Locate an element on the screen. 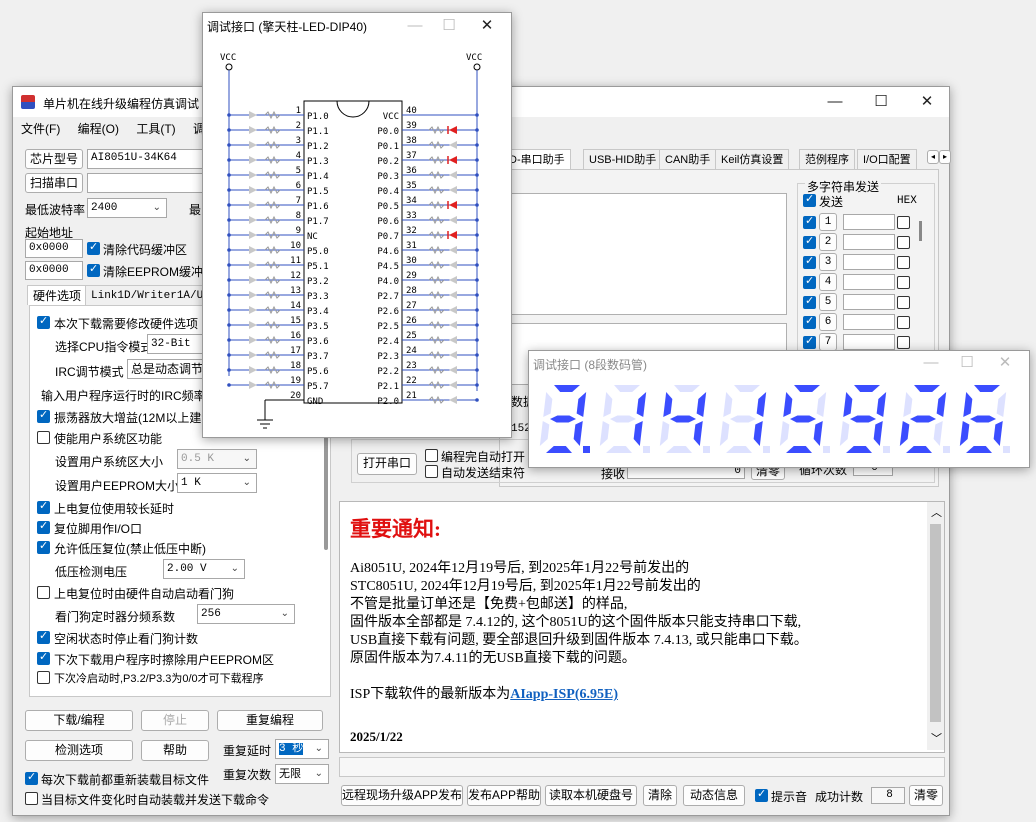 This screenshot has width=1036, height=822. repeat-program-button: 重复编程 is located at coordinates (270, 720).